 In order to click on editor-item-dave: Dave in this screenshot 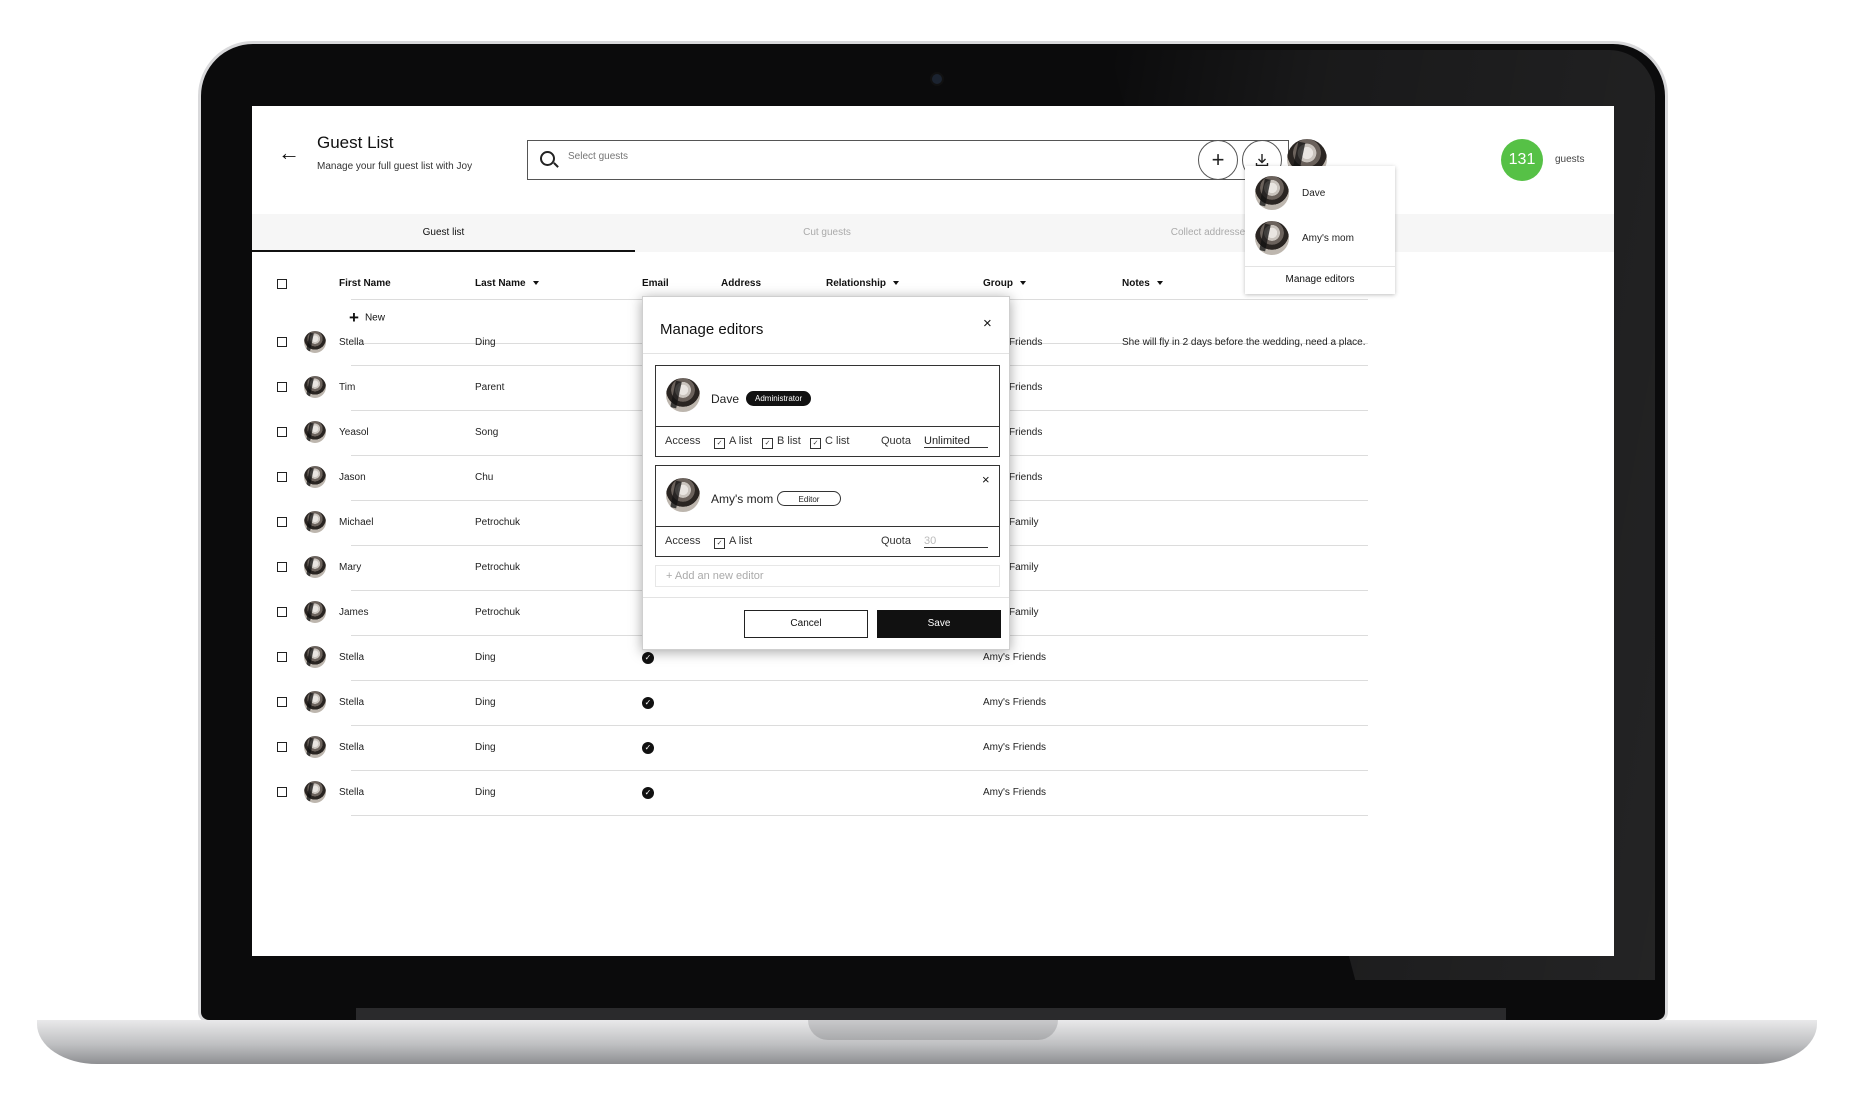, I will do `click(1325, 194)`.